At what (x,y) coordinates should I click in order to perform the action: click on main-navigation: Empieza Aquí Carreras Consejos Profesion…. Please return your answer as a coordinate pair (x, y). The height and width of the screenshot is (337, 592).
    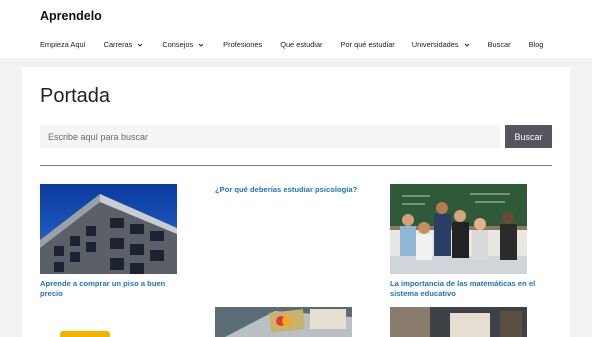
    Looking at the image, I should click on (291, 44).